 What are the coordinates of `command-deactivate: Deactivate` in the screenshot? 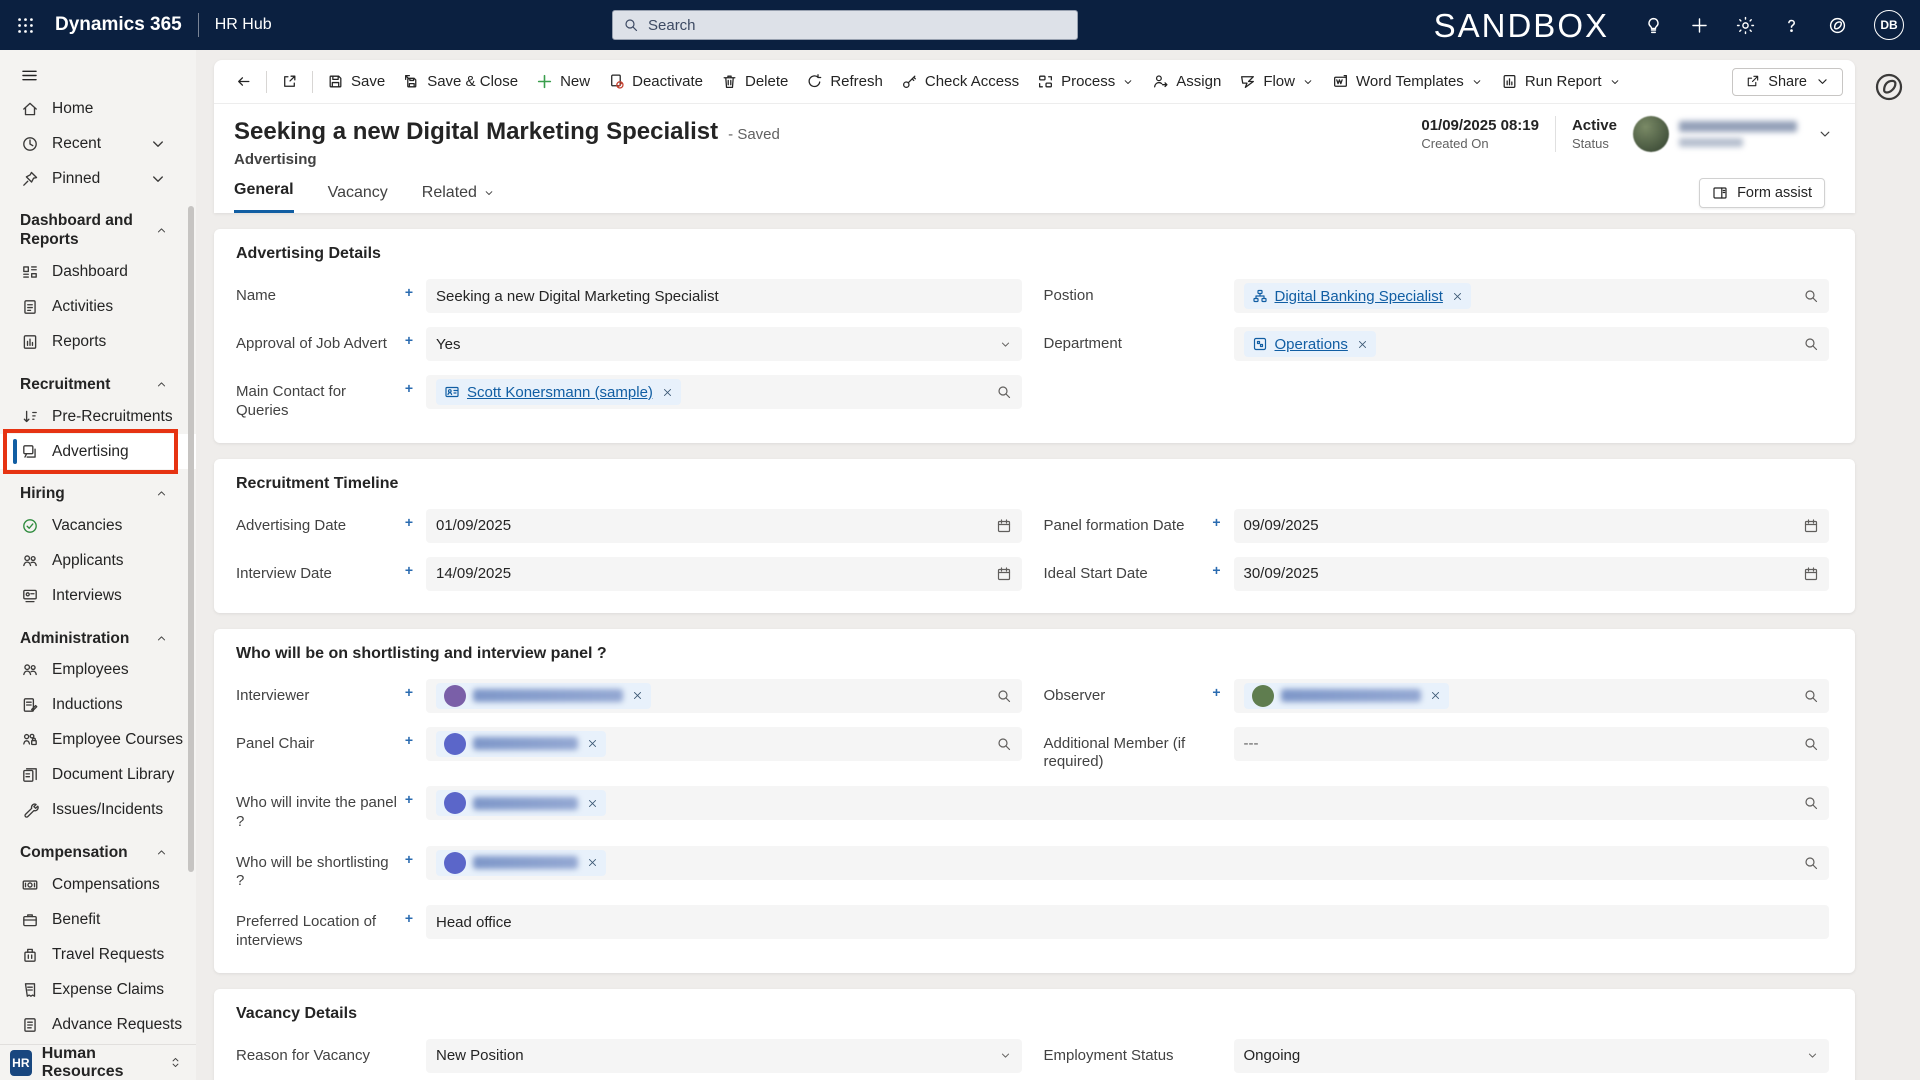 It's located at (655, 81).